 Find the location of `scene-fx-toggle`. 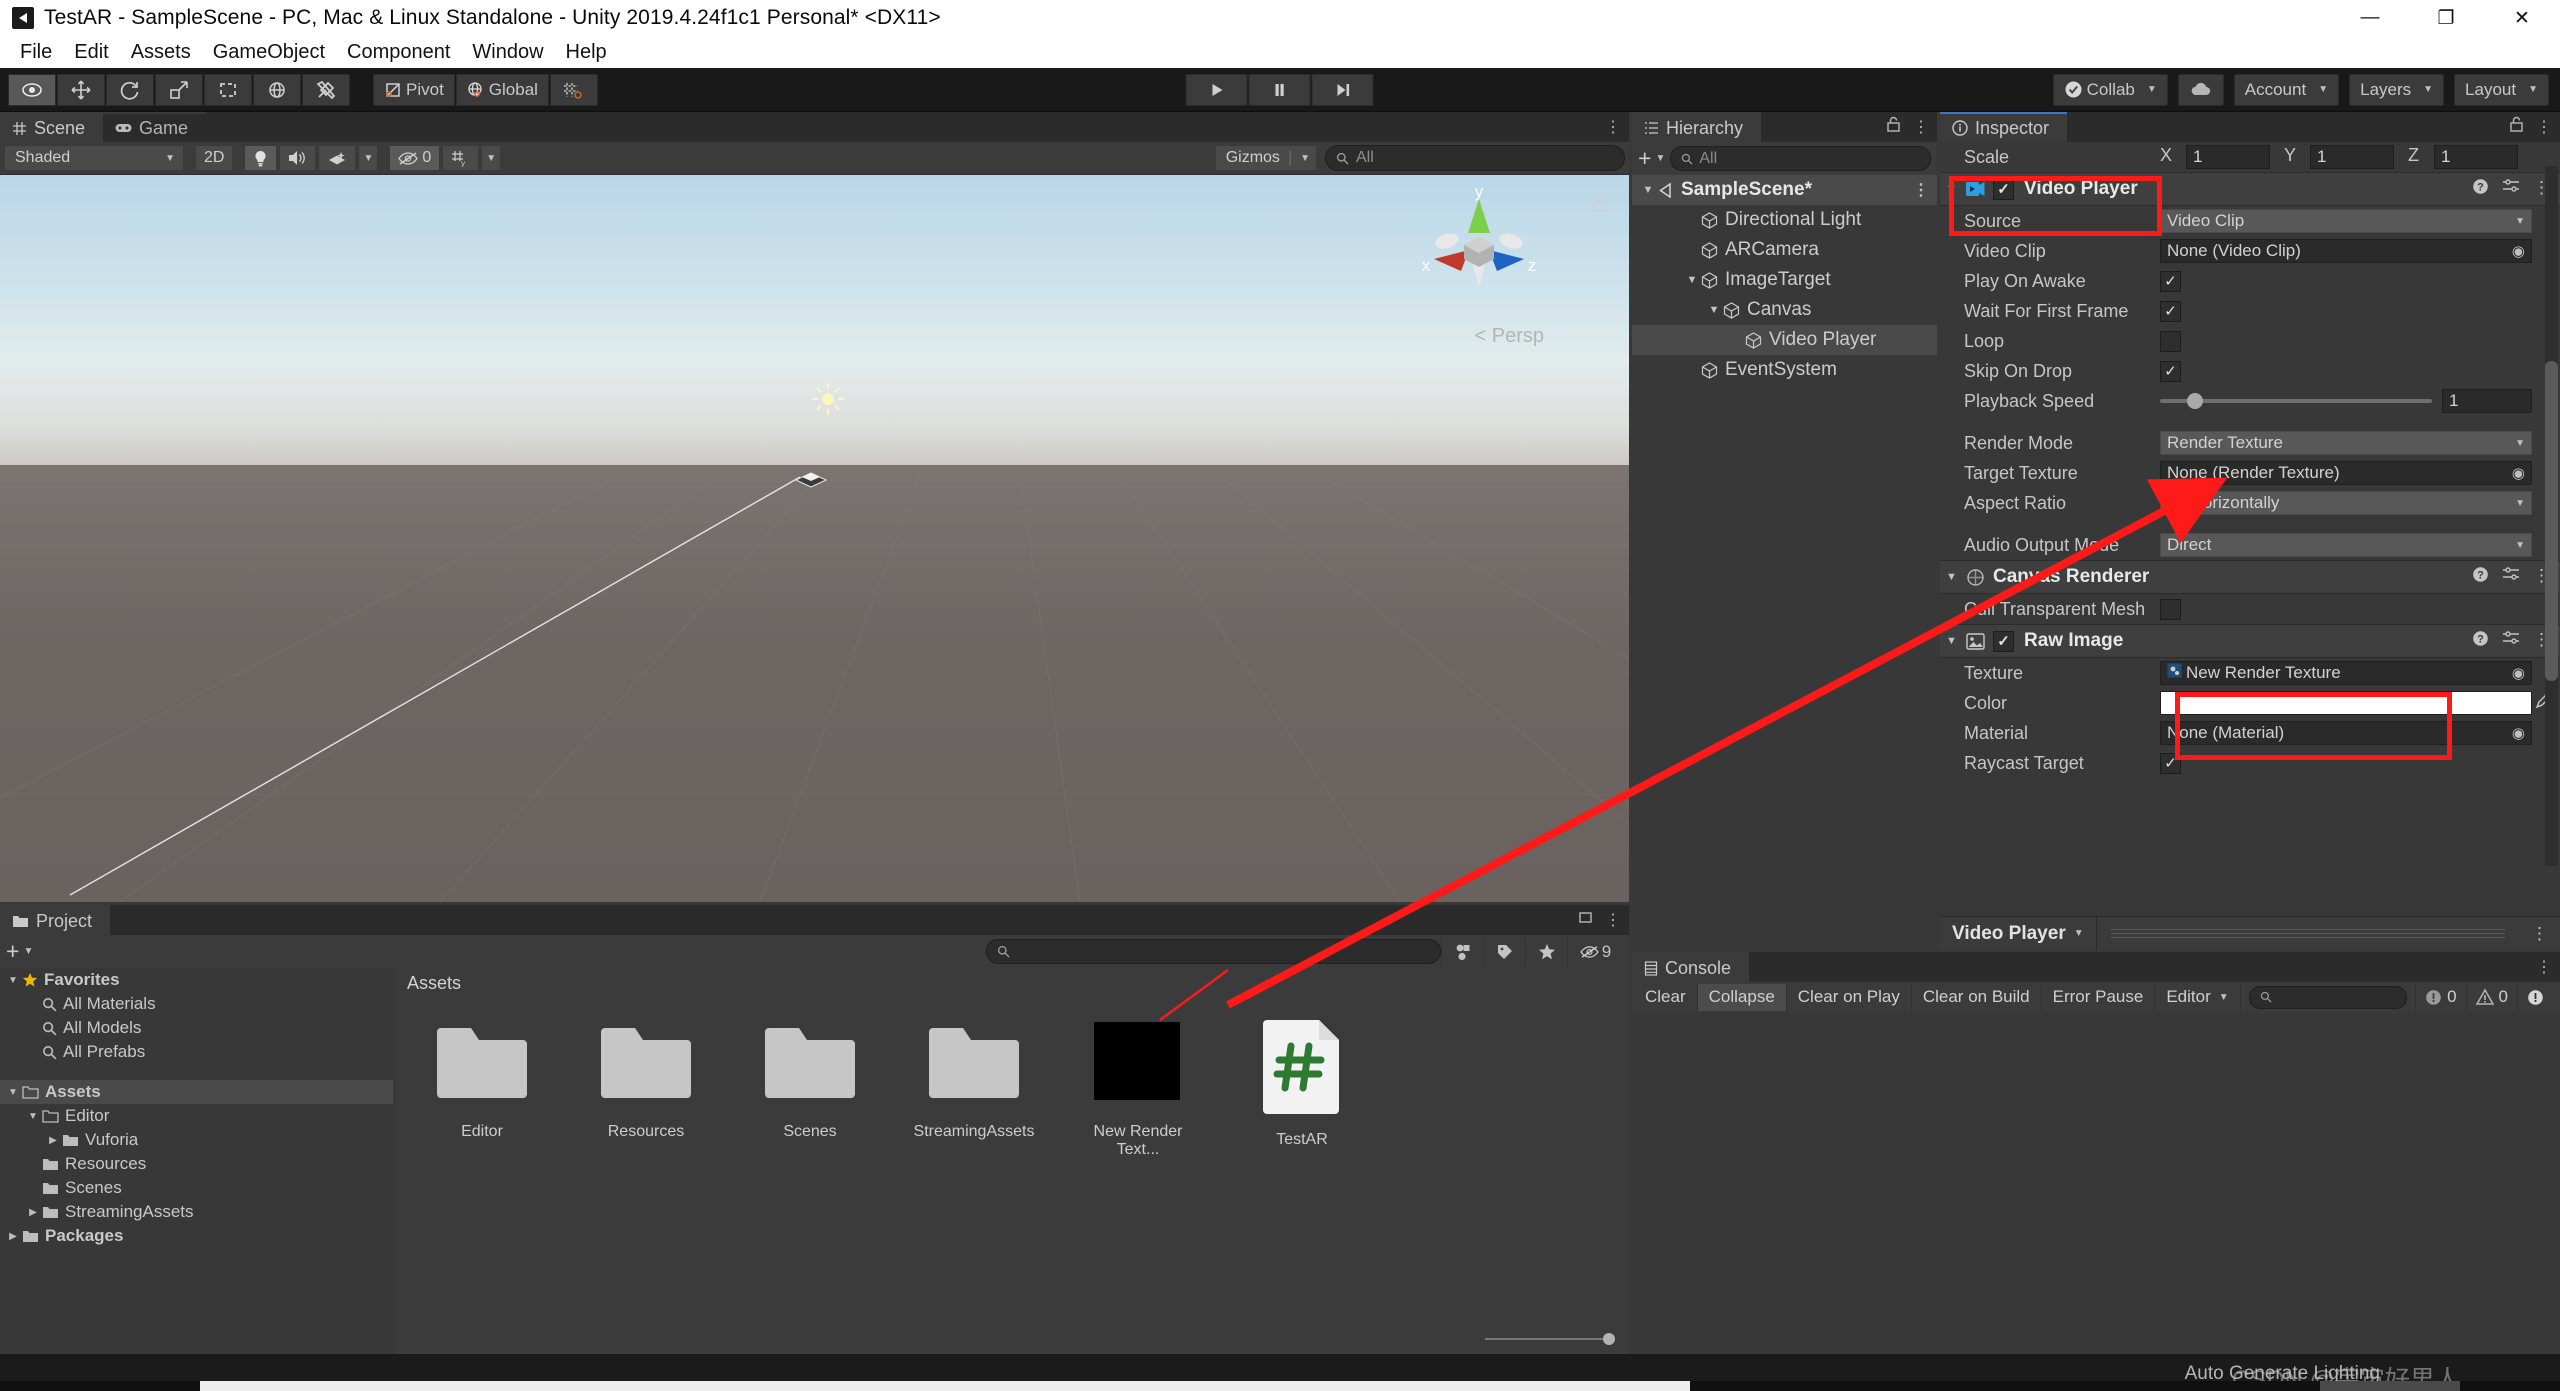

scene-fx-toggle is located at coordinates (337, 158).